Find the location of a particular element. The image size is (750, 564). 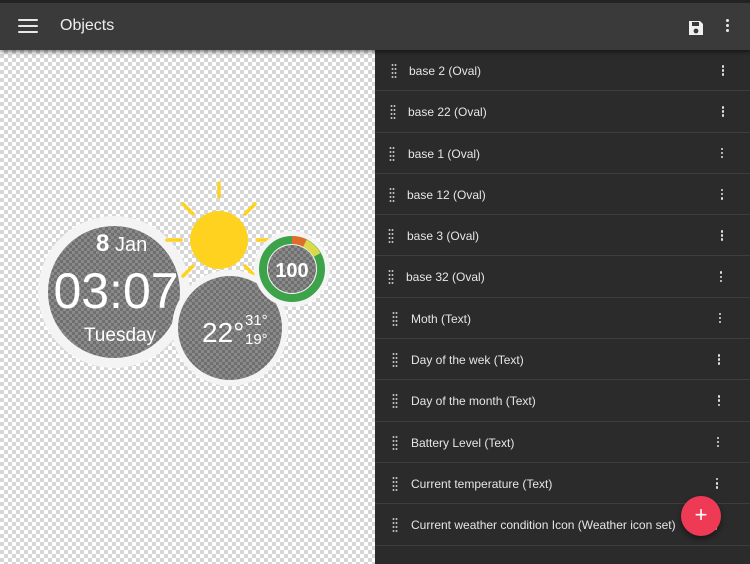

list-item: base 22 (Oval) is located at coordinates (562, 112).